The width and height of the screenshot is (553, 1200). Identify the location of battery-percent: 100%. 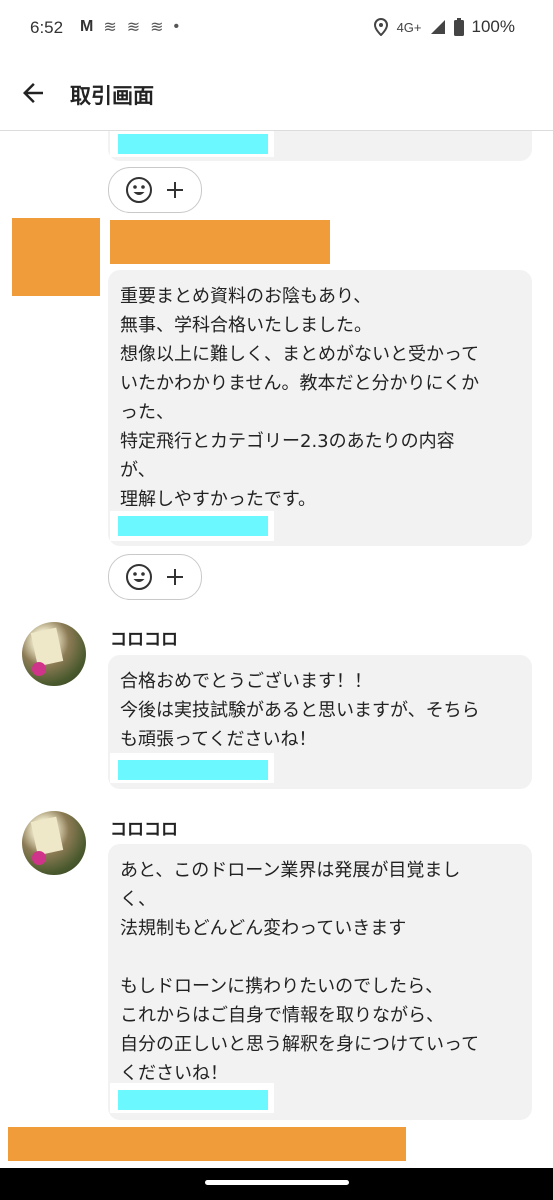
(493, 26).